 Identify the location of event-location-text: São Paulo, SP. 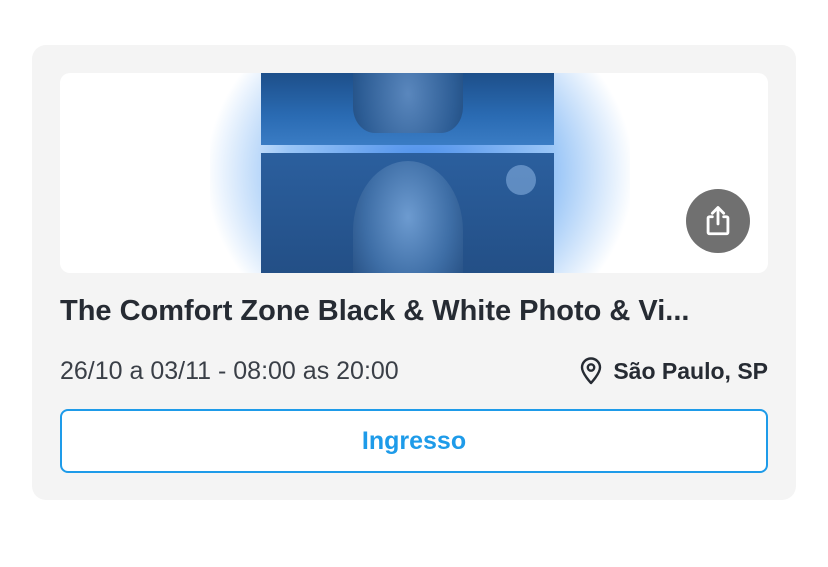
(690, 370).